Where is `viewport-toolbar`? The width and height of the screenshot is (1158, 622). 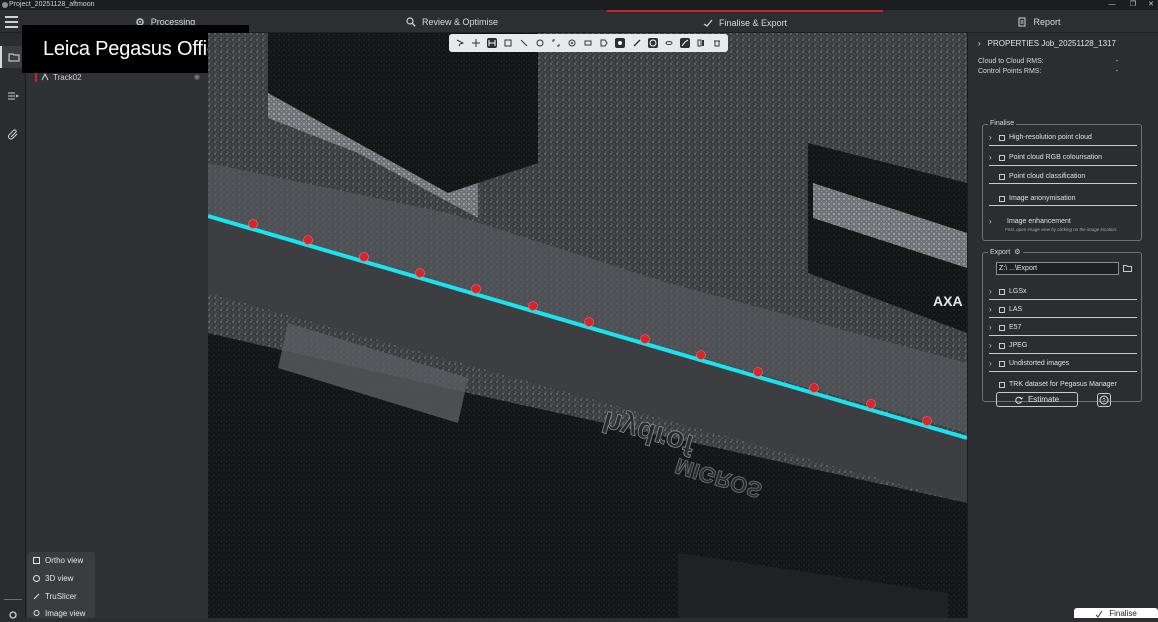 viewport-toolbar is located at coordinates (588, 43).